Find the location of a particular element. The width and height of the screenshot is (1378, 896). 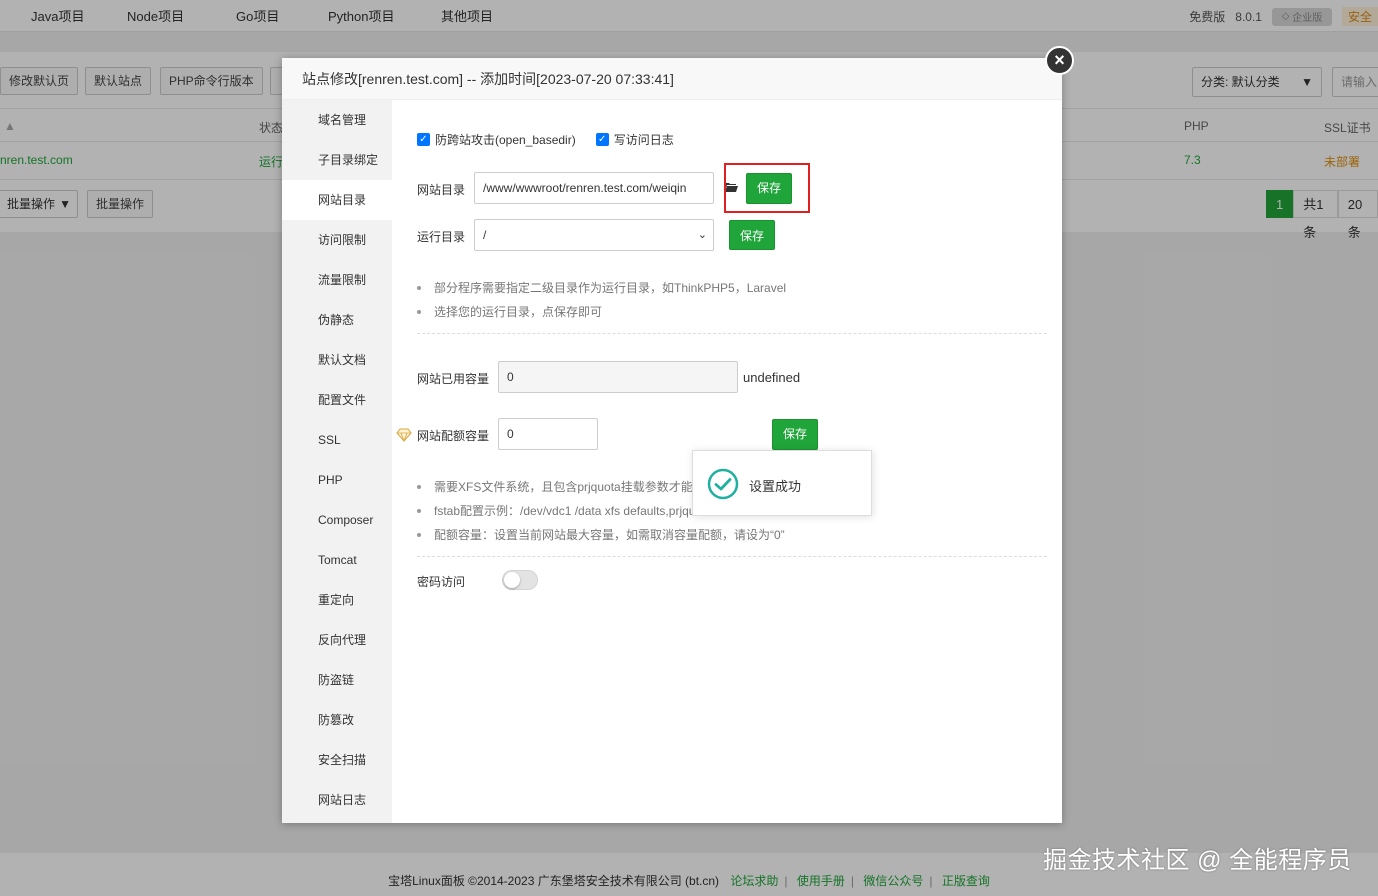

toggle-knob is located at coordinates (512, 580).